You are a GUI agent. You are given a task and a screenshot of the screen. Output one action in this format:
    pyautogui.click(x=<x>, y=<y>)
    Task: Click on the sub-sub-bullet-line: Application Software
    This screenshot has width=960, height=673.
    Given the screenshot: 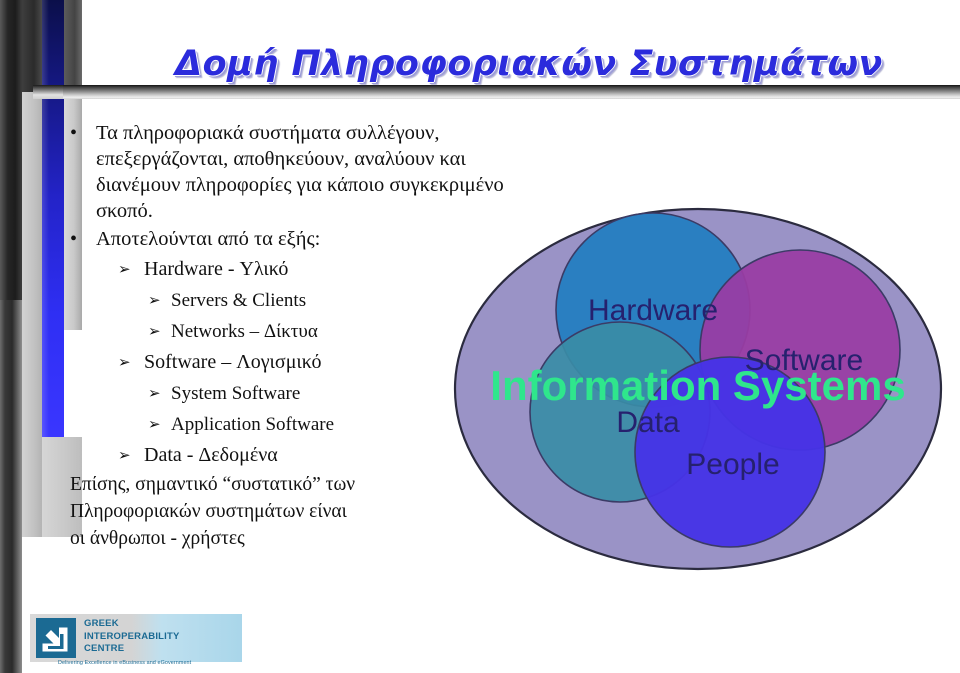 What is the action you would take?
    pyautogui.click(x=253, y=424)
    